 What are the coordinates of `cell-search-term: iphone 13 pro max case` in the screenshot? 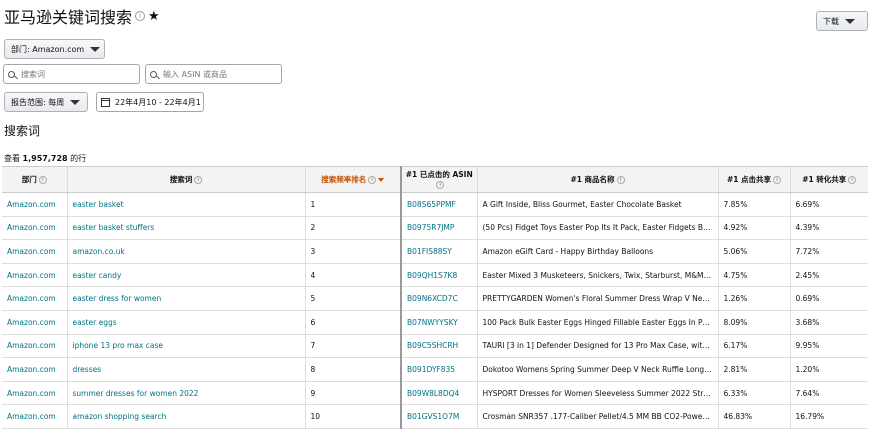 It's located at (185, 346).